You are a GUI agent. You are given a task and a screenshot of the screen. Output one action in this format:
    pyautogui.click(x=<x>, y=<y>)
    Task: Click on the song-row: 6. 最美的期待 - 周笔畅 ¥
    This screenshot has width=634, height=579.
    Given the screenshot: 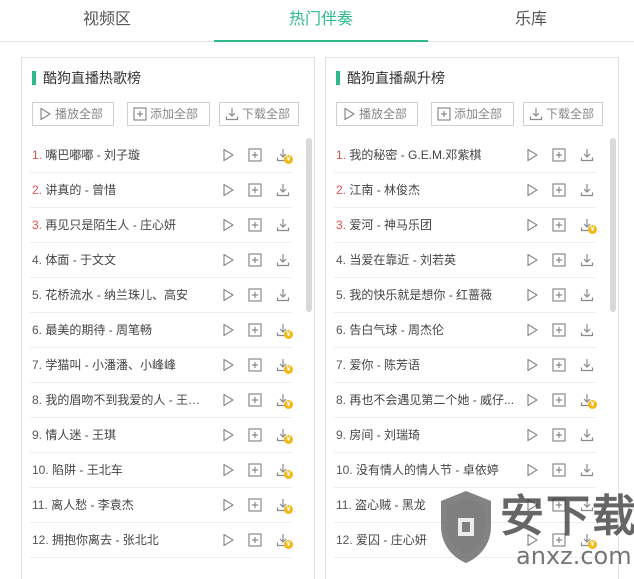 What is the action you would take?
    pyautogui.click(x=161, y=330)
    